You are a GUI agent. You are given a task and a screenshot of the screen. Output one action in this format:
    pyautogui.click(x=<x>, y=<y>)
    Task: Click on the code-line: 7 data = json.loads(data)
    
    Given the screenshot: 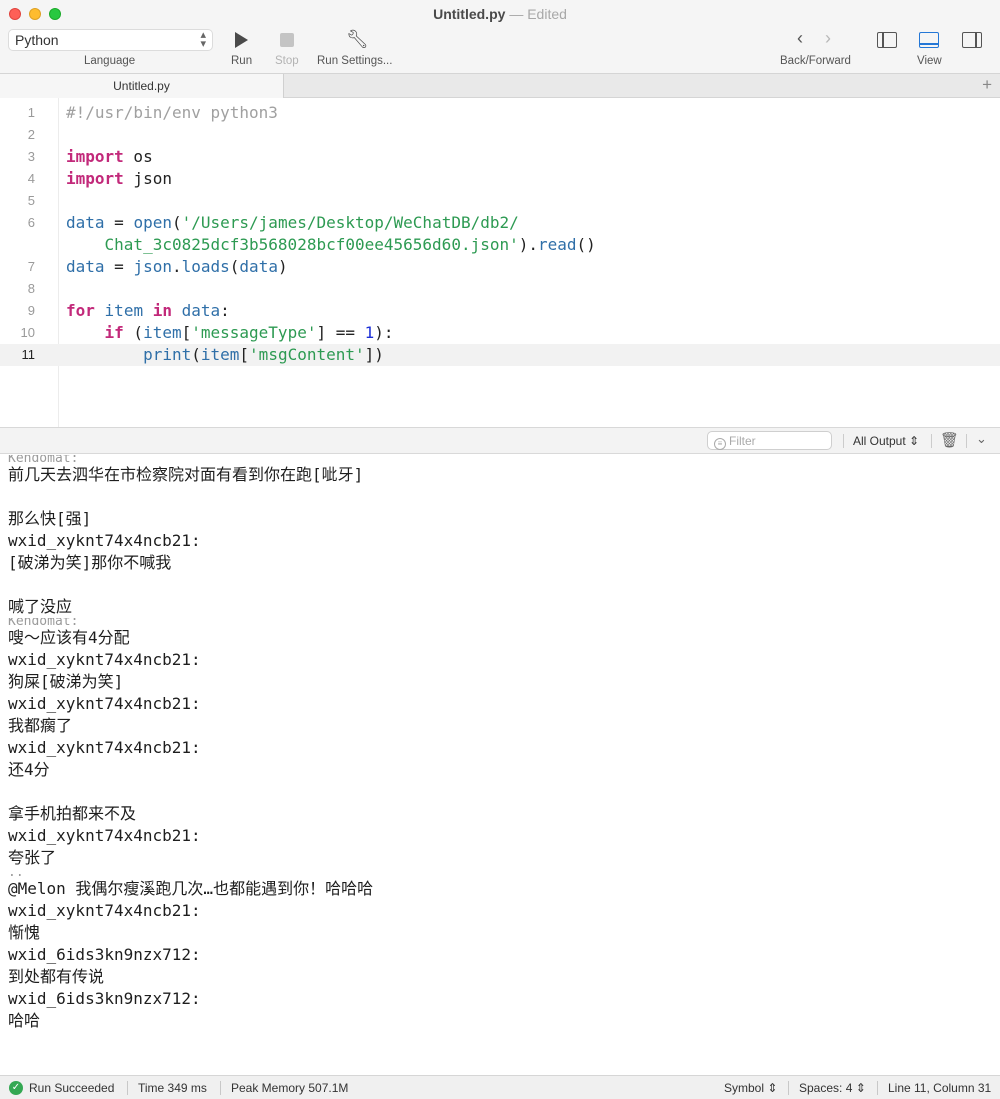 What is the action you would take?
    pyautogui.click(x=500, y=267)
    